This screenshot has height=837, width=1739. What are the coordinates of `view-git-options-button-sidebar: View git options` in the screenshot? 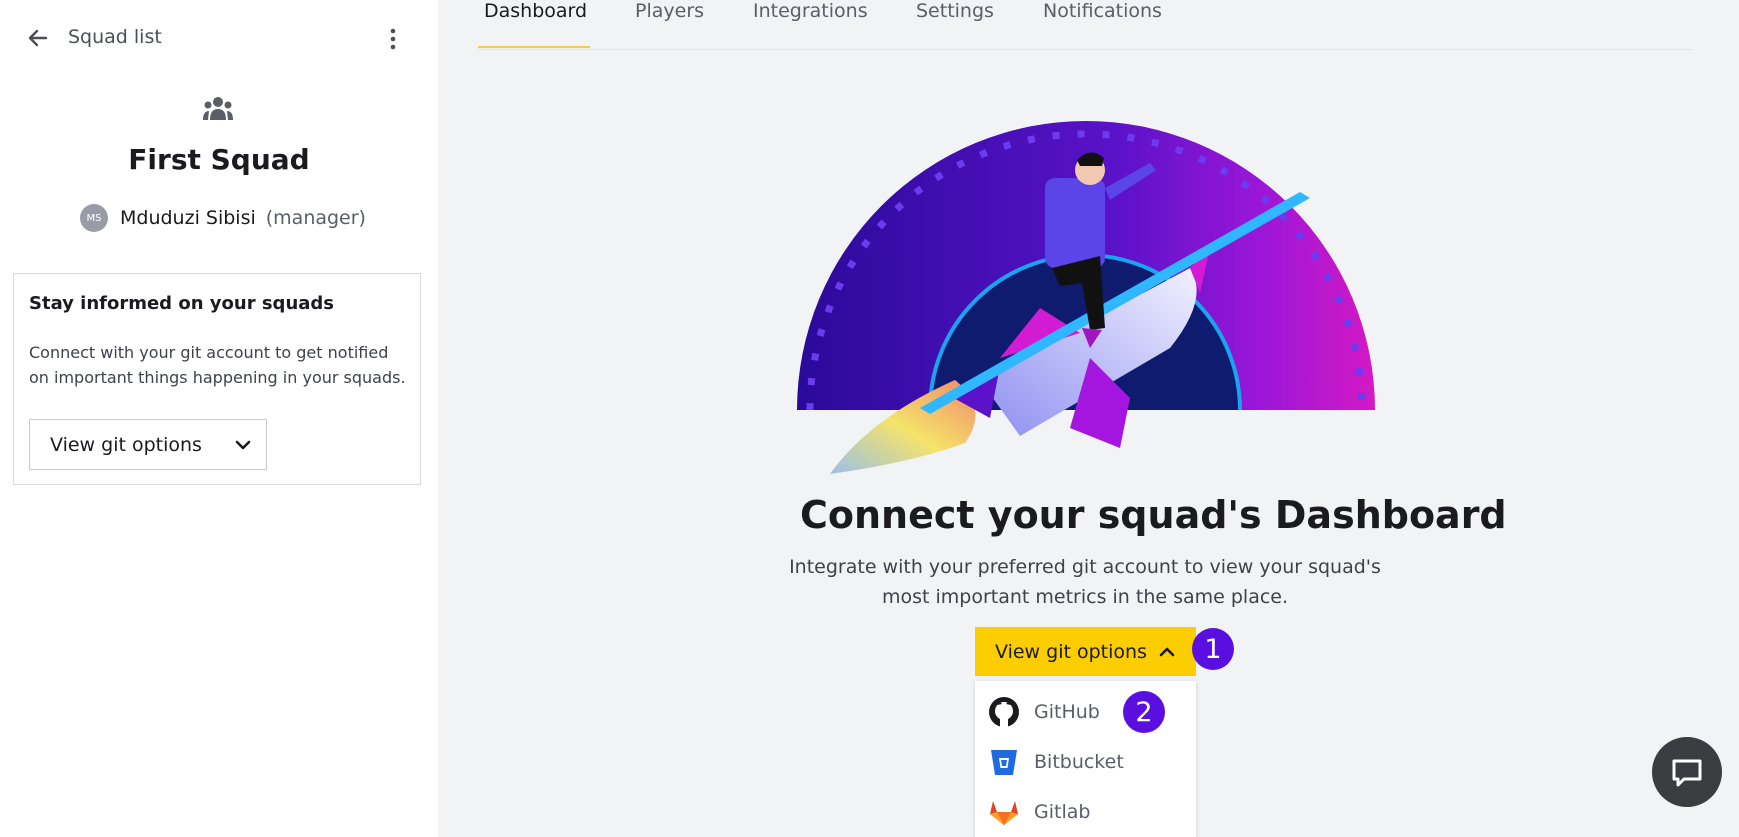 It's located at (148, 444).